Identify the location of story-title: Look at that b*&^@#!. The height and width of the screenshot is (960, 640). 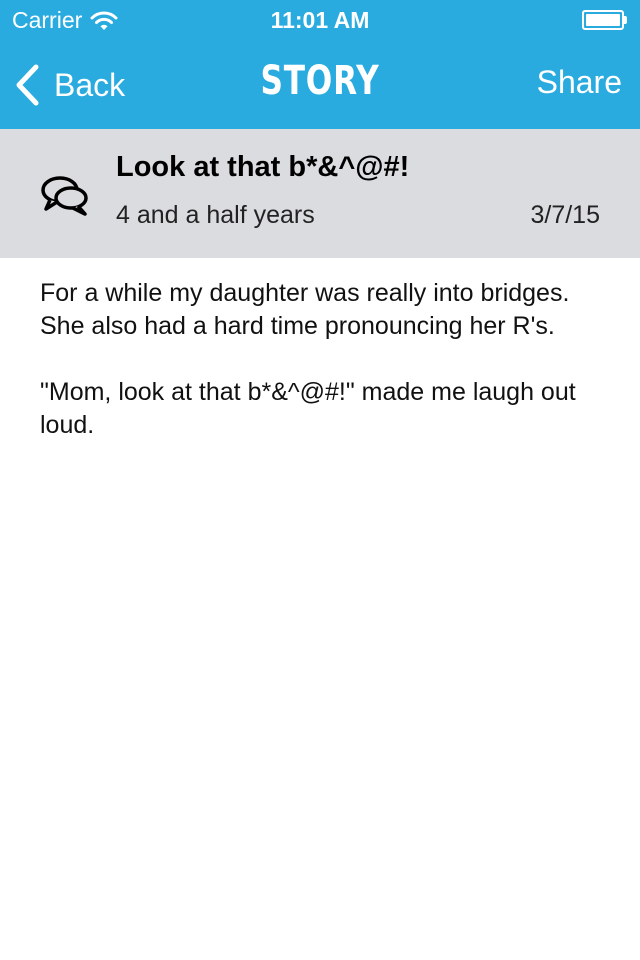
(263, 167).